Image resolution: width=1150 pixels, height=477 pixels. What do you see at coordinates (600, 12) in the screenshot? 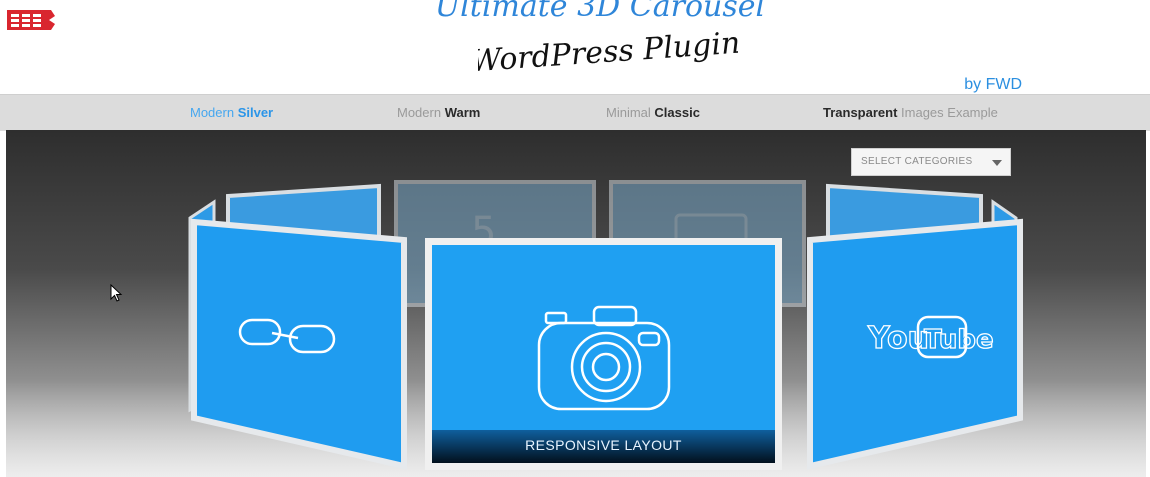
I see `script-title-text: Ultimate 3D Carousel` at bounding box center [600, 12].